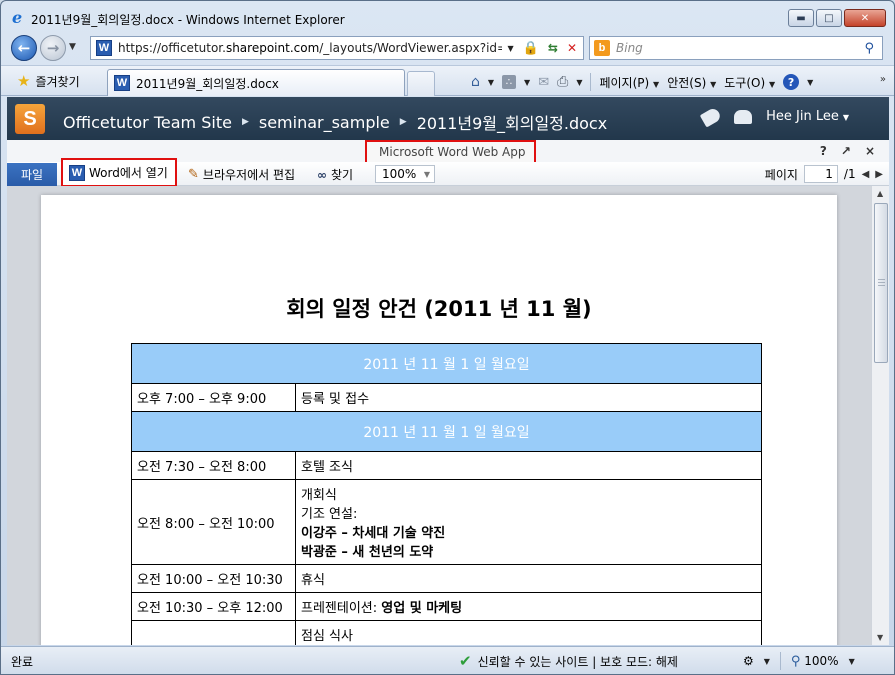  I want to click on time-cell: 오전 10:30 – 오후 12:00, so click(213, 606).